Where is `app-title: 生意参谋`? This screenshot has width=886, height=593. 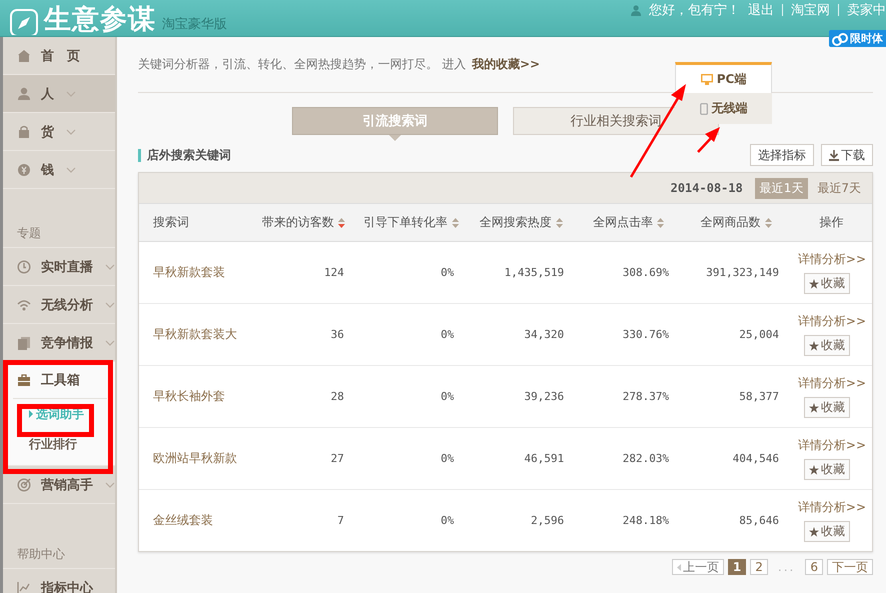 app-title: 生意参谋 is located at coordinates (100, 20).